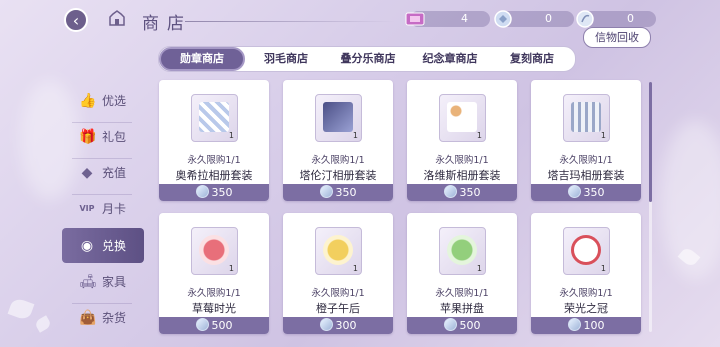 The width and height of the screenshot is (720, 347). I want to click on sidebar-item-misc: 👜 杂货, so click(102, 317).